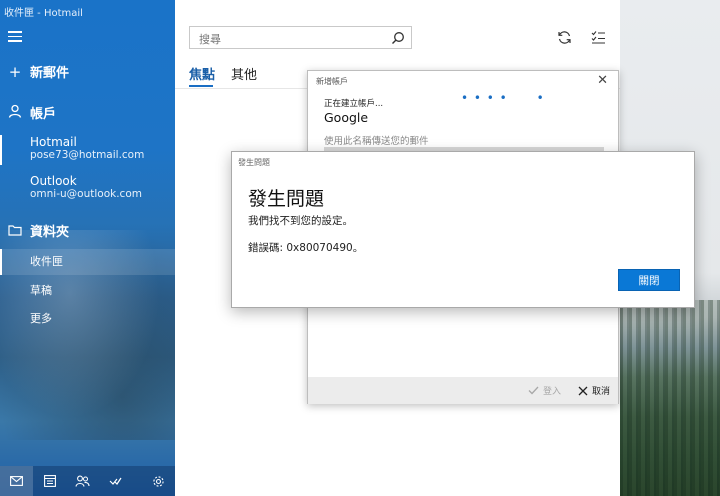 The width and height of the screenshot is (720, 496). I want to click on cancel-x-icon, so click(583, 390).